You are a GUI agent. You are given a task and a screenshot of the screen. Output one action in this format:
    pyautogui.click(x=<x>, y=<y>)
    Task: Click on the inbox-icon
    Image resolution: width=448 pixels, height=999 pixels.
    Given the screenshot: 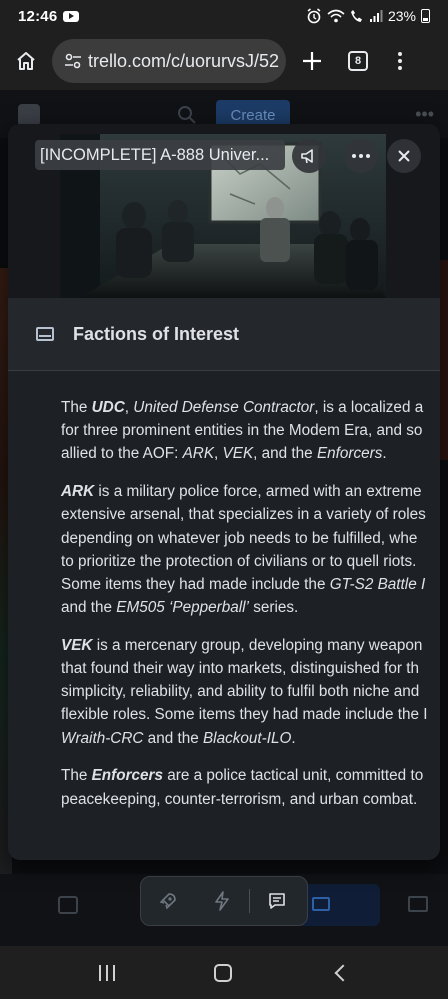 What is the action you would take?
    pyautogui.click(x=68, y=905)
    